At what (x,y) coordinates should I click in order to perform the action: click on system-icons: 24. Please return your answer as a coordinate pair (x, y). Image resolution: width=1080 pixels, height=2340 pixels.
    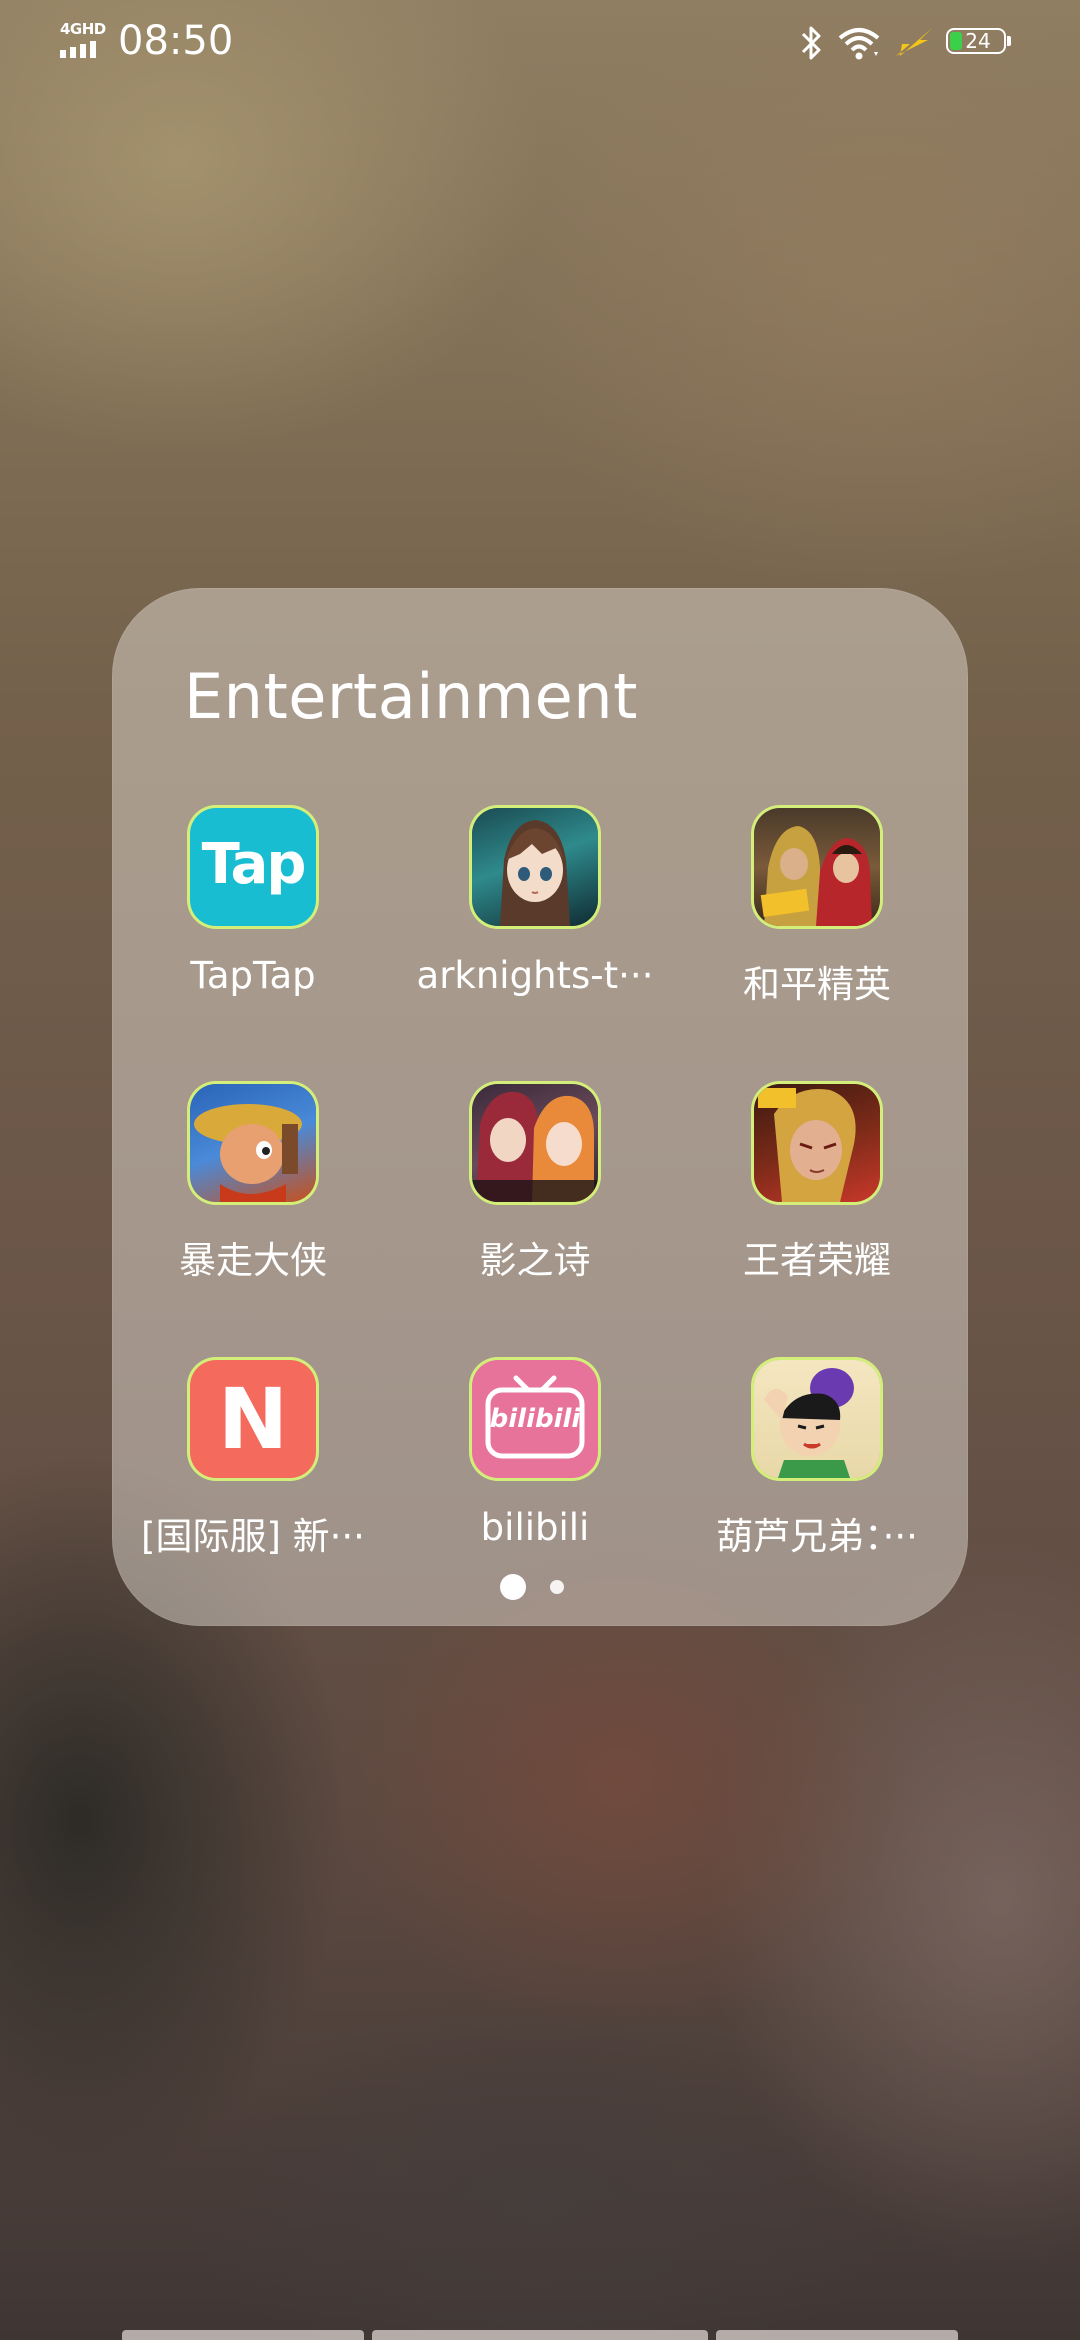
    Looking at the image, I should click on (920, 43).